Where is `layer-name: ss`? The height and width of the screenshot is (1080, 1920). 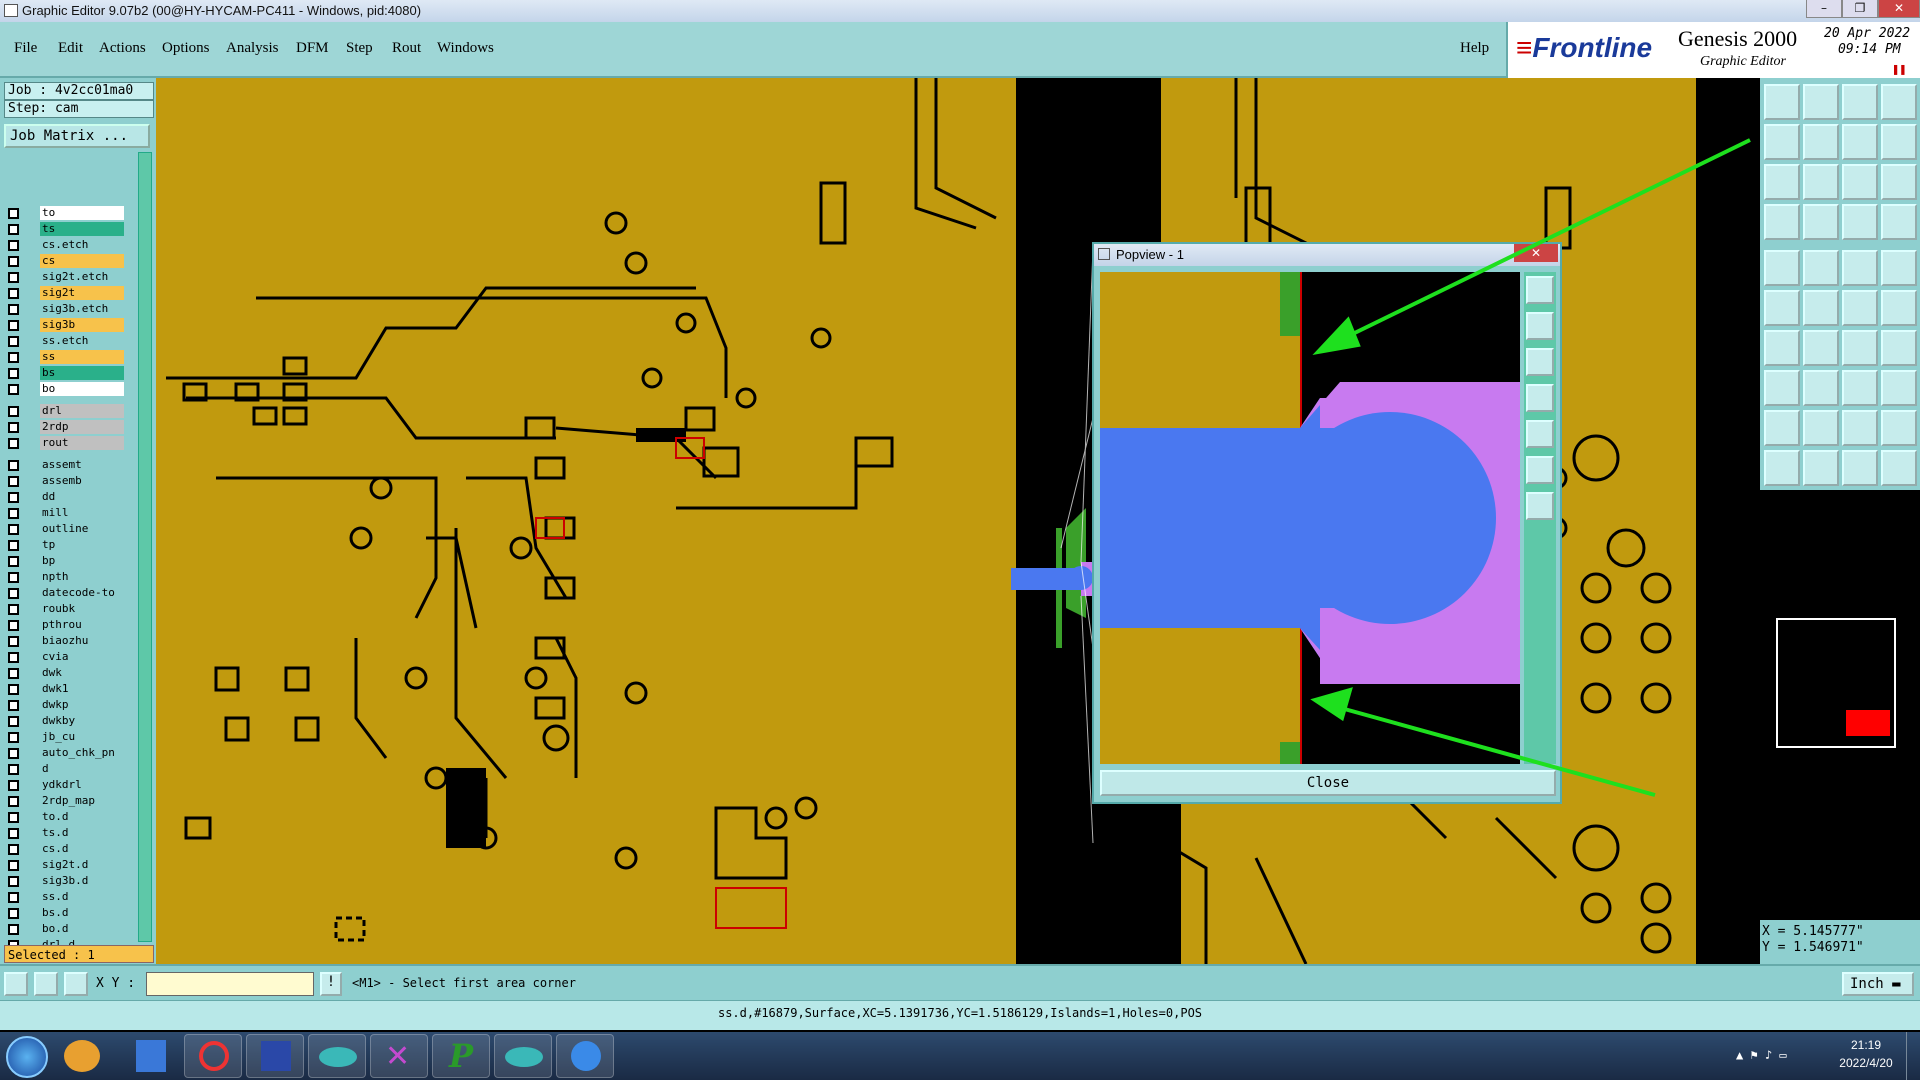
layer-name: ss is located at coordinates (82, 357).